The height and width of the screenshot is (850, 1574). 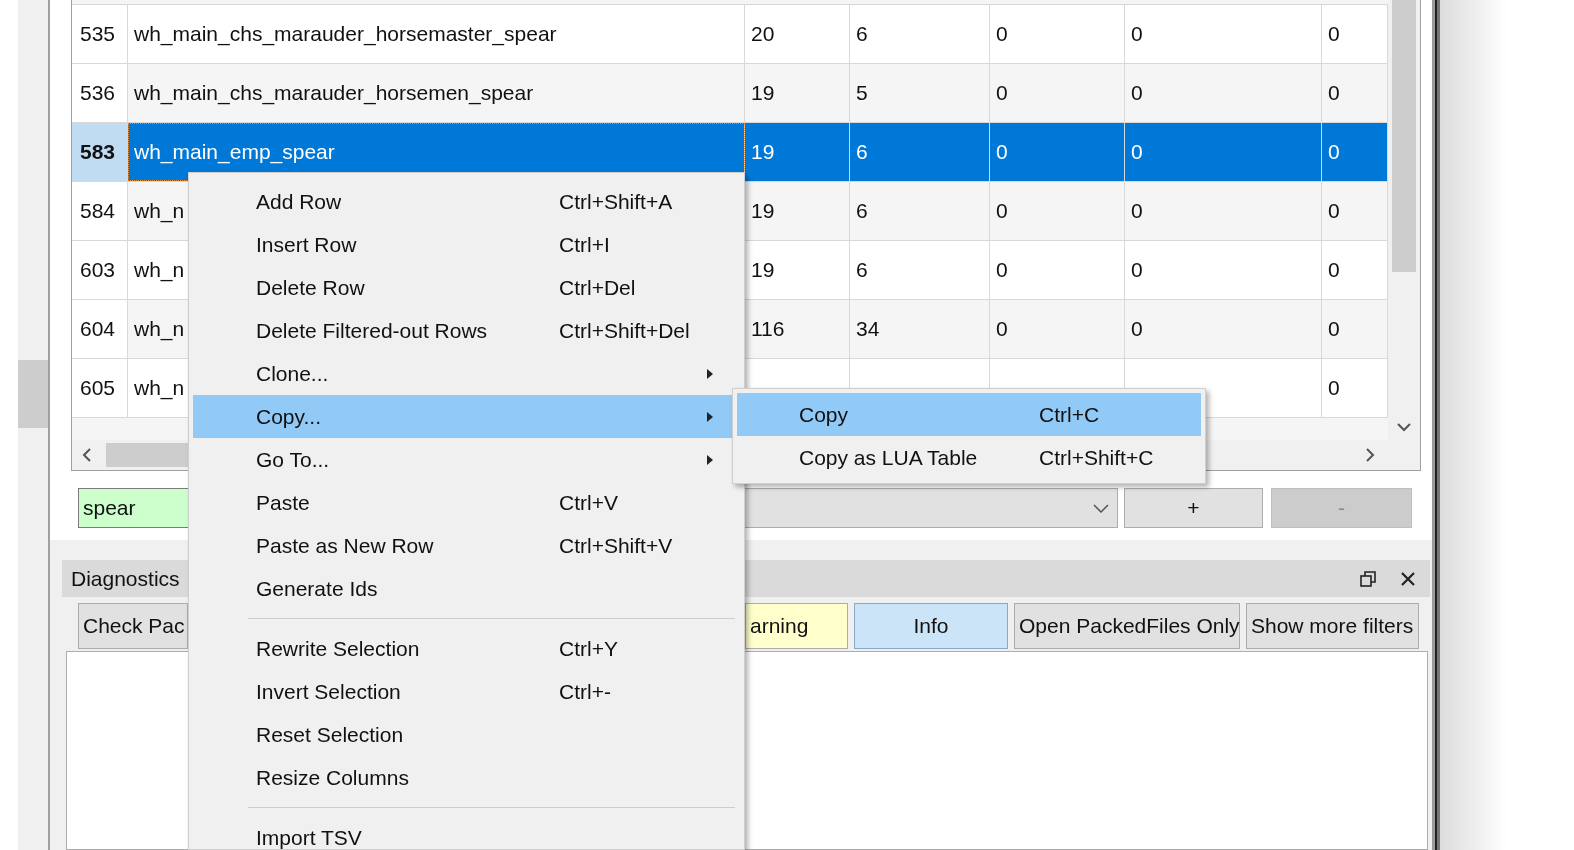 What do you see at coordinates (100, 93) in the screenshot?
I see `row-header: 536` at bounding box center [100, 93].